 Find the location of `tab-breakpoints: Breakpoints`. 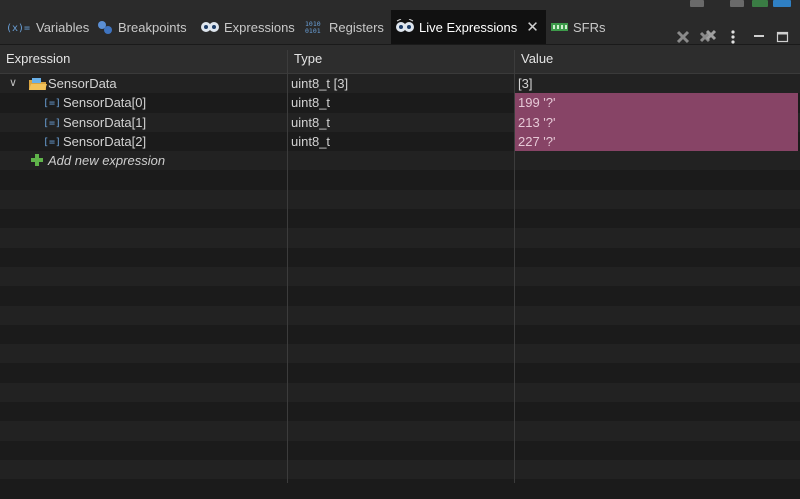

tab-breakpoints: Breakpoints is located at coordinates (141, 27).